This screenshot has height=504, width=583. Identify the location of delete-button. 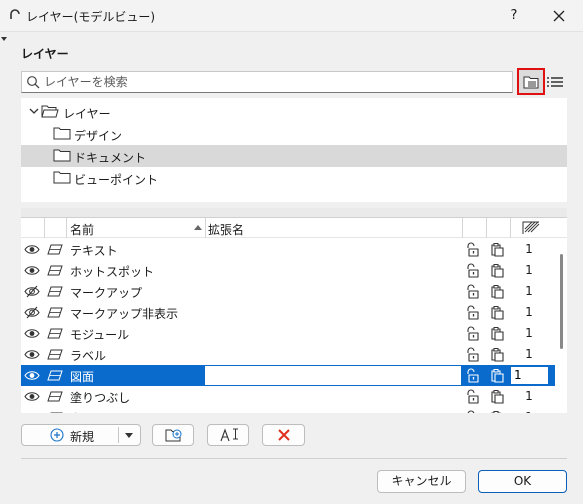
(283, 435).